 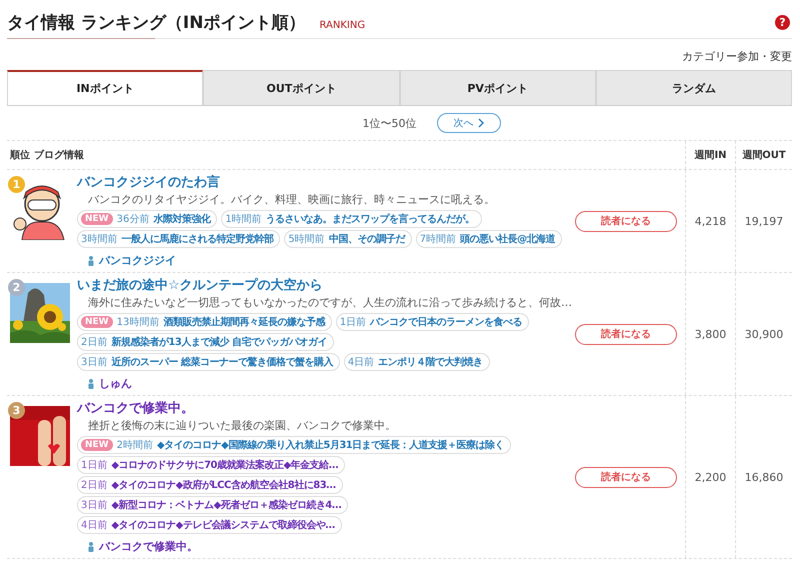 I want to click on next-button: 次へ, so click(x=468, y=123).